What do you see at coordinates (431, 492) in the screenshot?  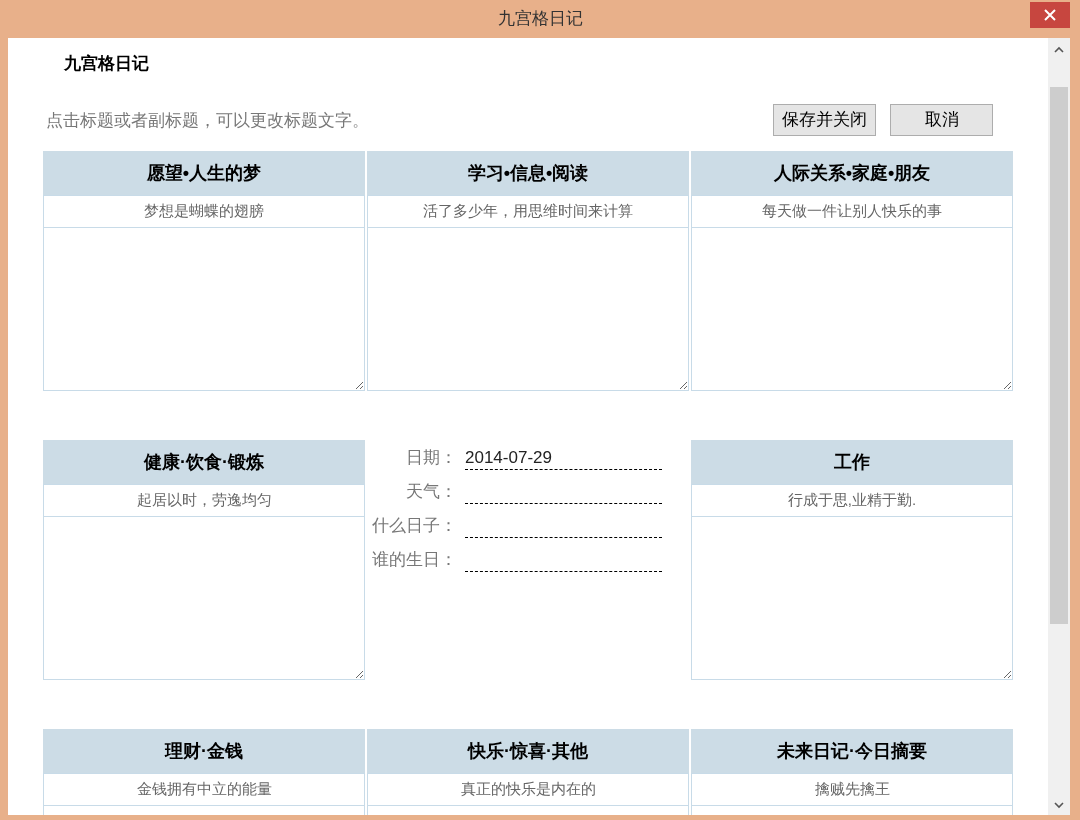 I see `field-label: 天气：` at bounding box center [431, 492].